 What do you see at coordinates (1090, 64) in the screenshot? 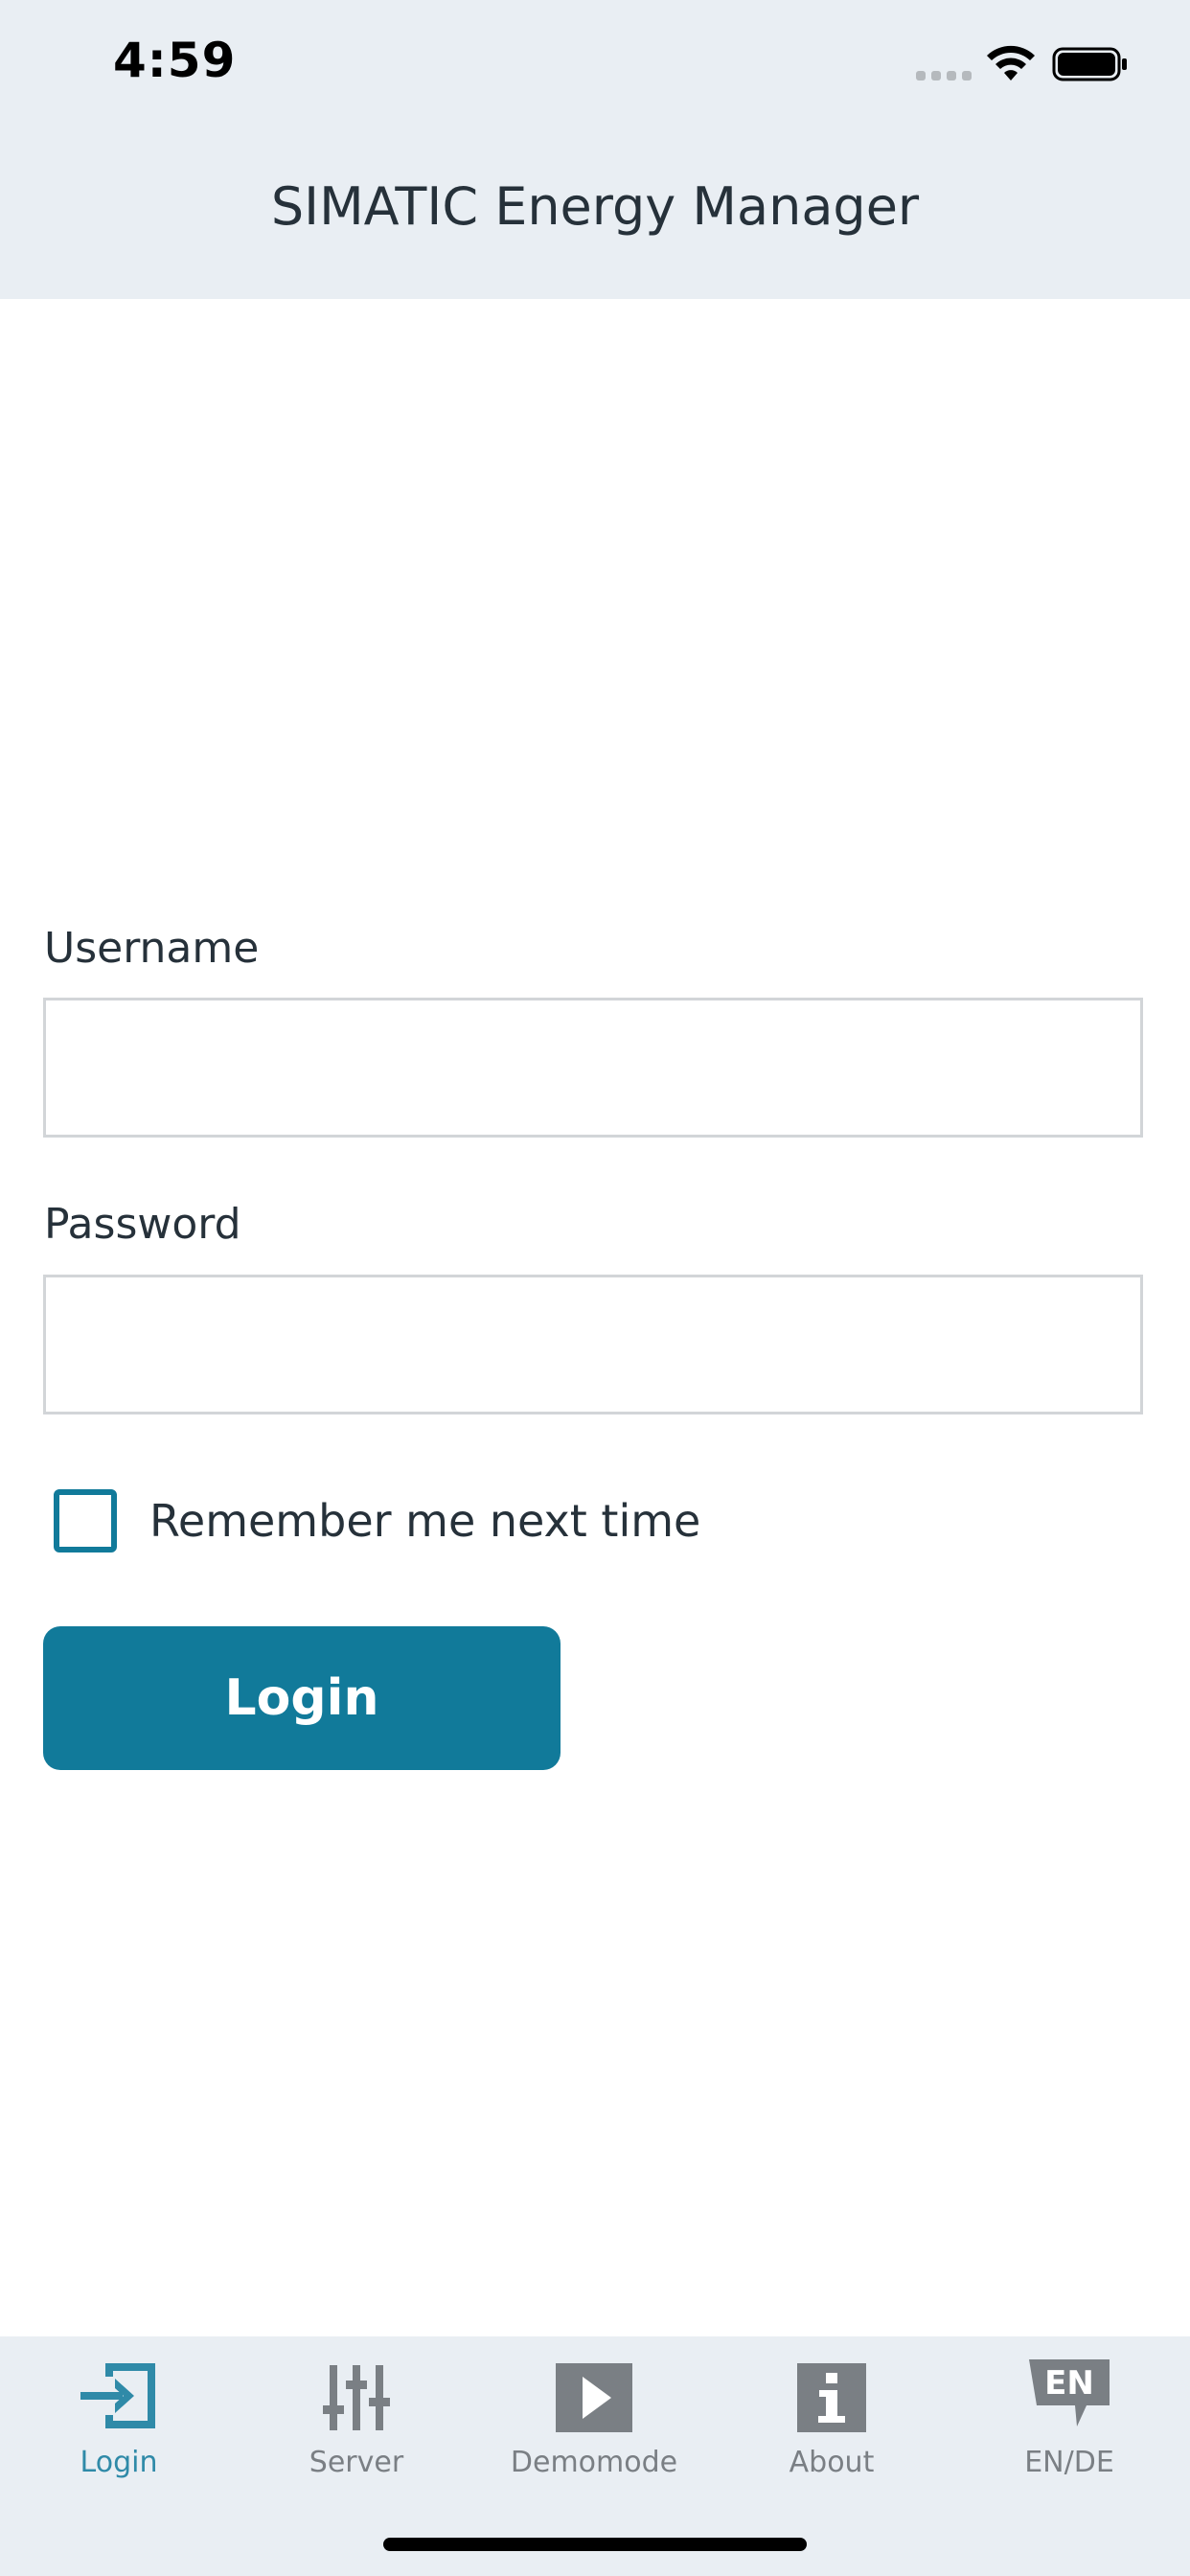
I see `battery-icon` at bounding box center [1090, 64].